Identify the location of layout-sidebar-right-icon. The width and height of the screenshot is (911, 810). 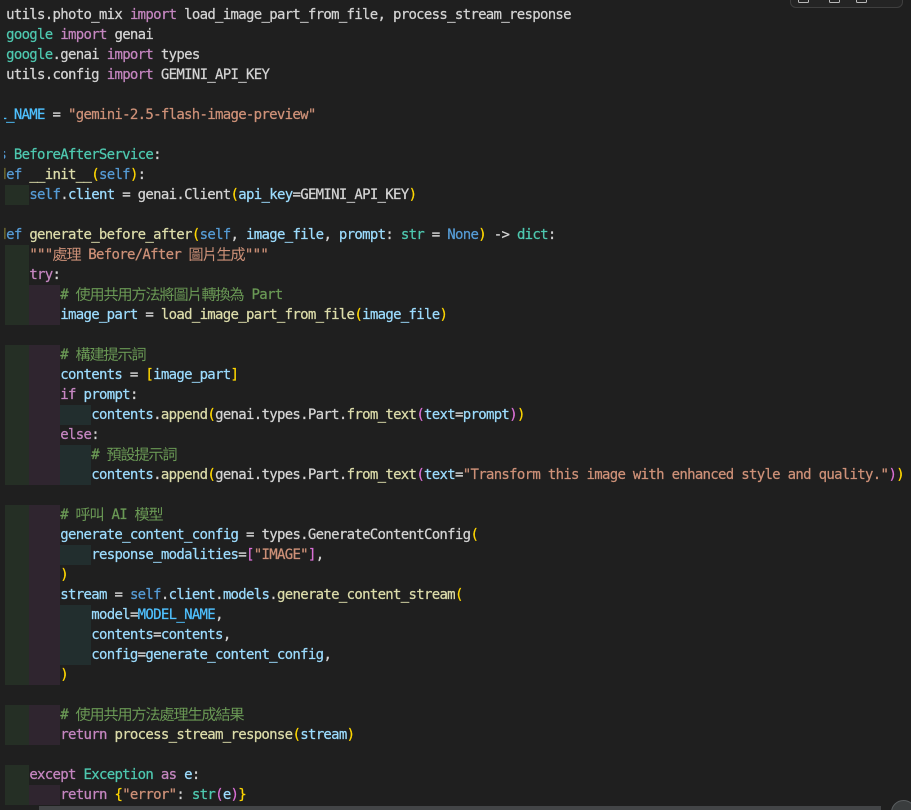
(861, 2).